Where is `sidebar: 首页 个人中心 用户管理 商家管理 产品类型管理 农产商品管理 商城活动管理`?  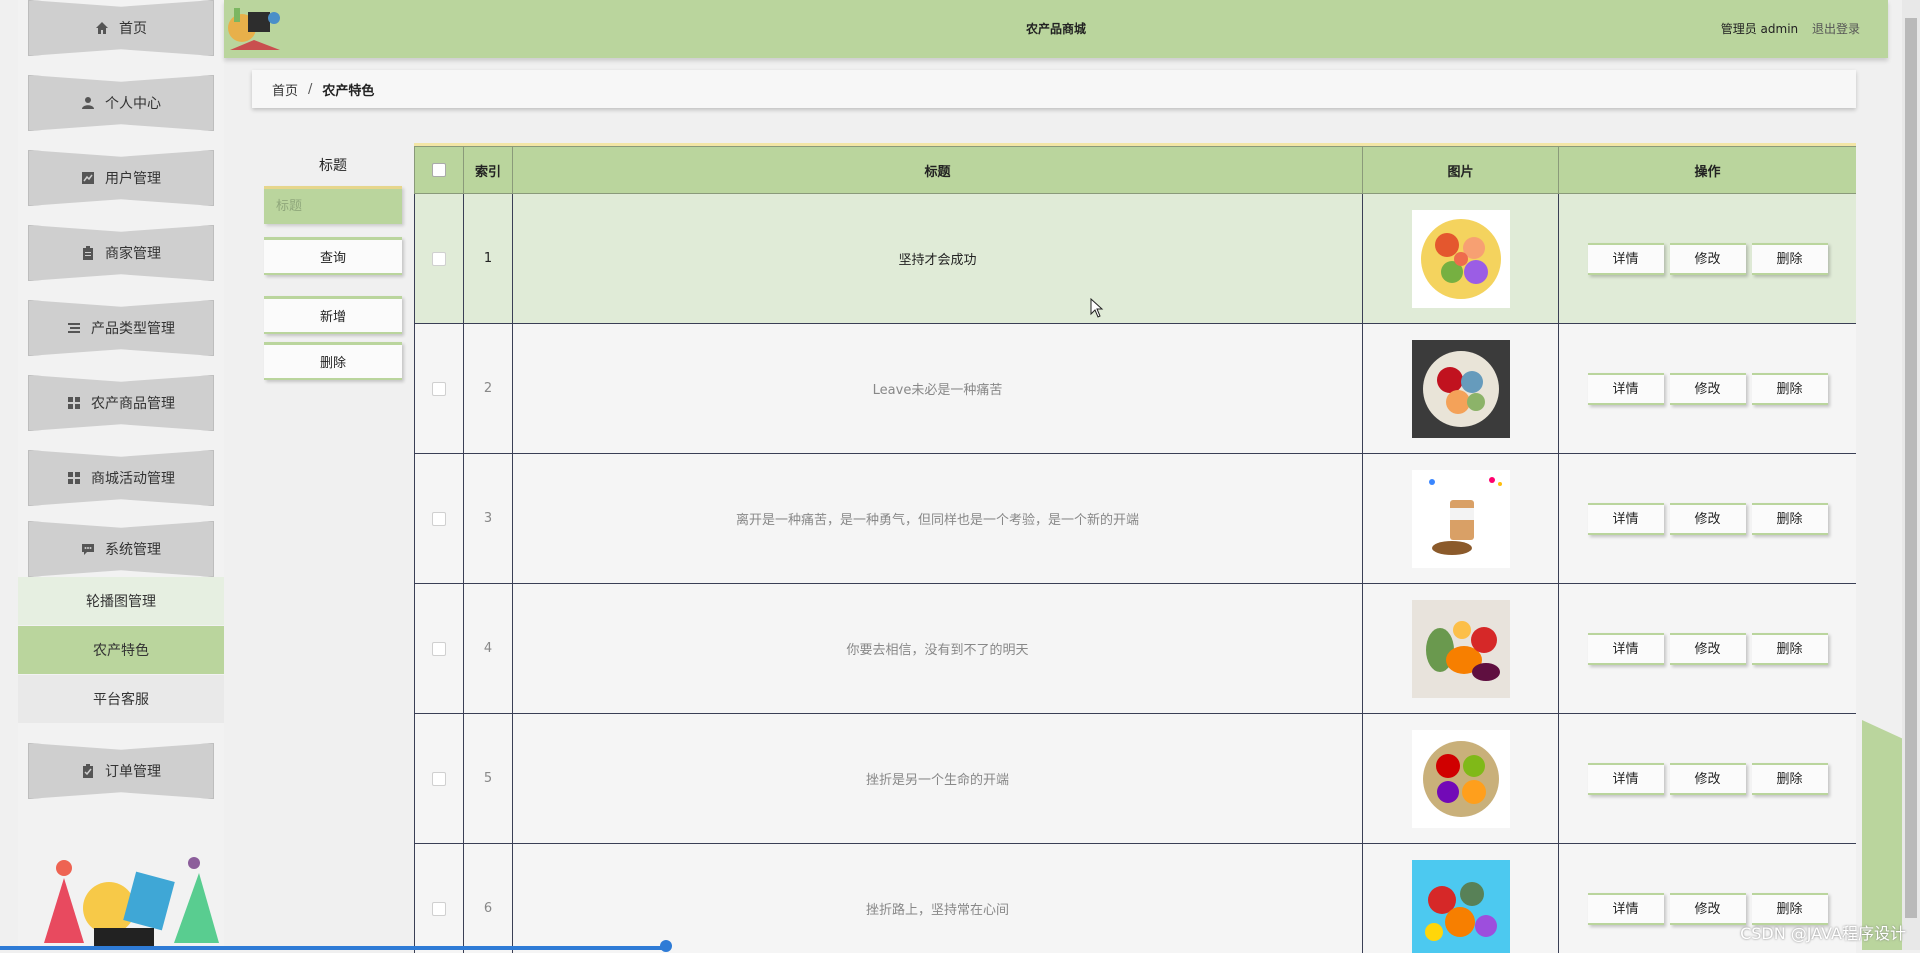
sidebar: 首页 个人中心 用户管理 商家管理 产品类型管理 农产商品管理 商城活动管理 is located at coordinates (121, 475).